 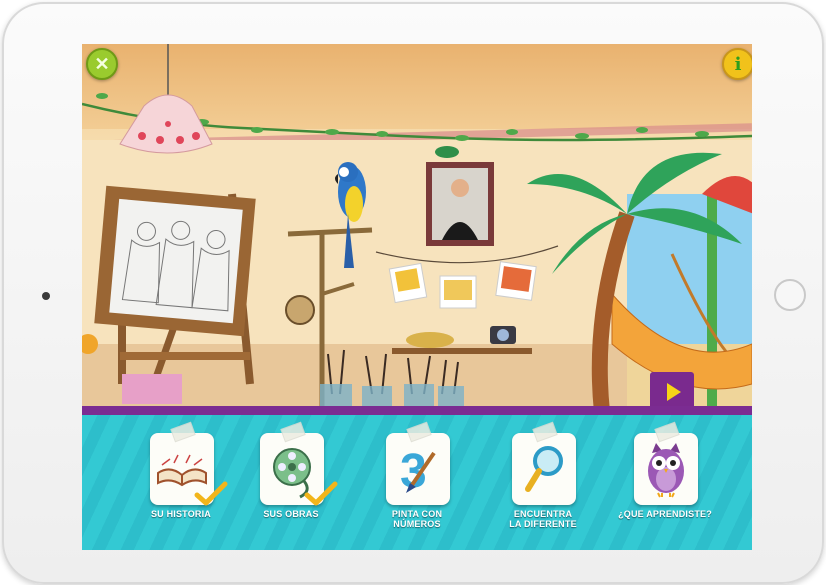 What do you see at coordinates (544, 469) in the screenshot?
I see `magnifying-glass-icon` at bounding box center [544, 469].